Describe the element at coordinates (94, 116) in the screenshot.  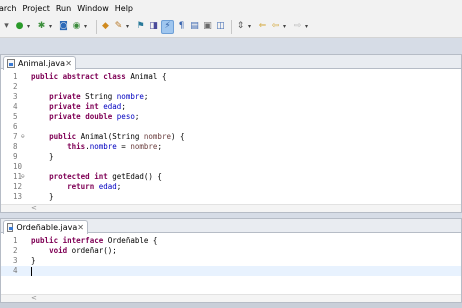
I see `code-text: private double peso;` at that location.